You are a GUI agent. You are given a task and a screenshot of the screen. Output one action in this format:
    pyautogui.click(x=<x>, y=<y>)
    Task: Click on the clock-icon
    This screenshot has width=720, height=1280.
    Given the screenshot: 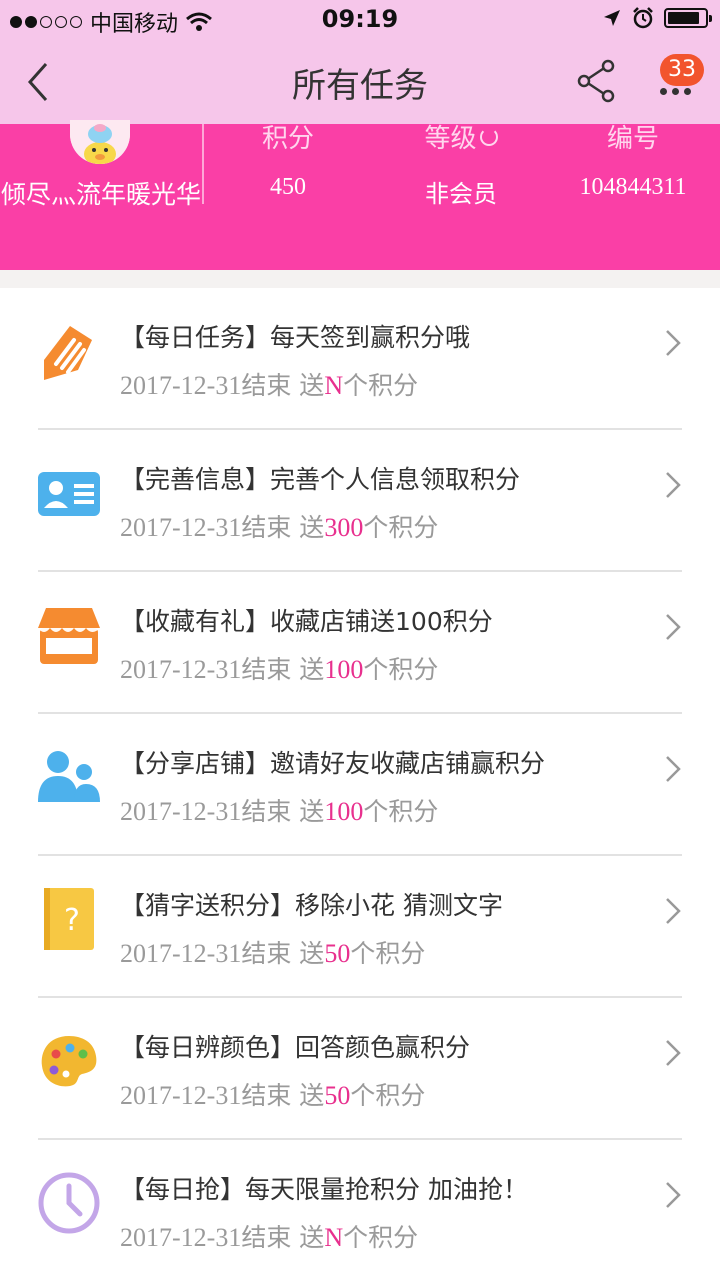 What is the action you would take?
    pyautogui.click(x=69, y=1203)
    